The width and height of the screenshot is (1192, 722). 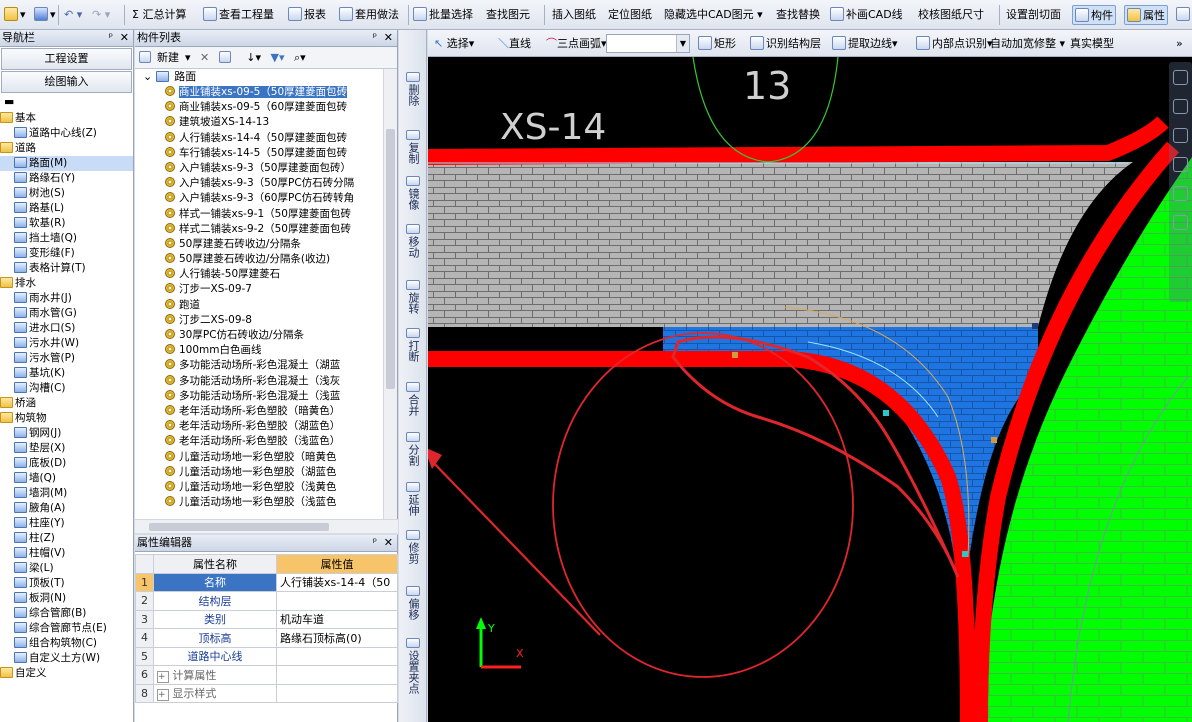 What do you see at coordinates (66, 193) in the screenshot?
I see `nav-tree-item: 树池(S)` at bounding box center [66, 193].